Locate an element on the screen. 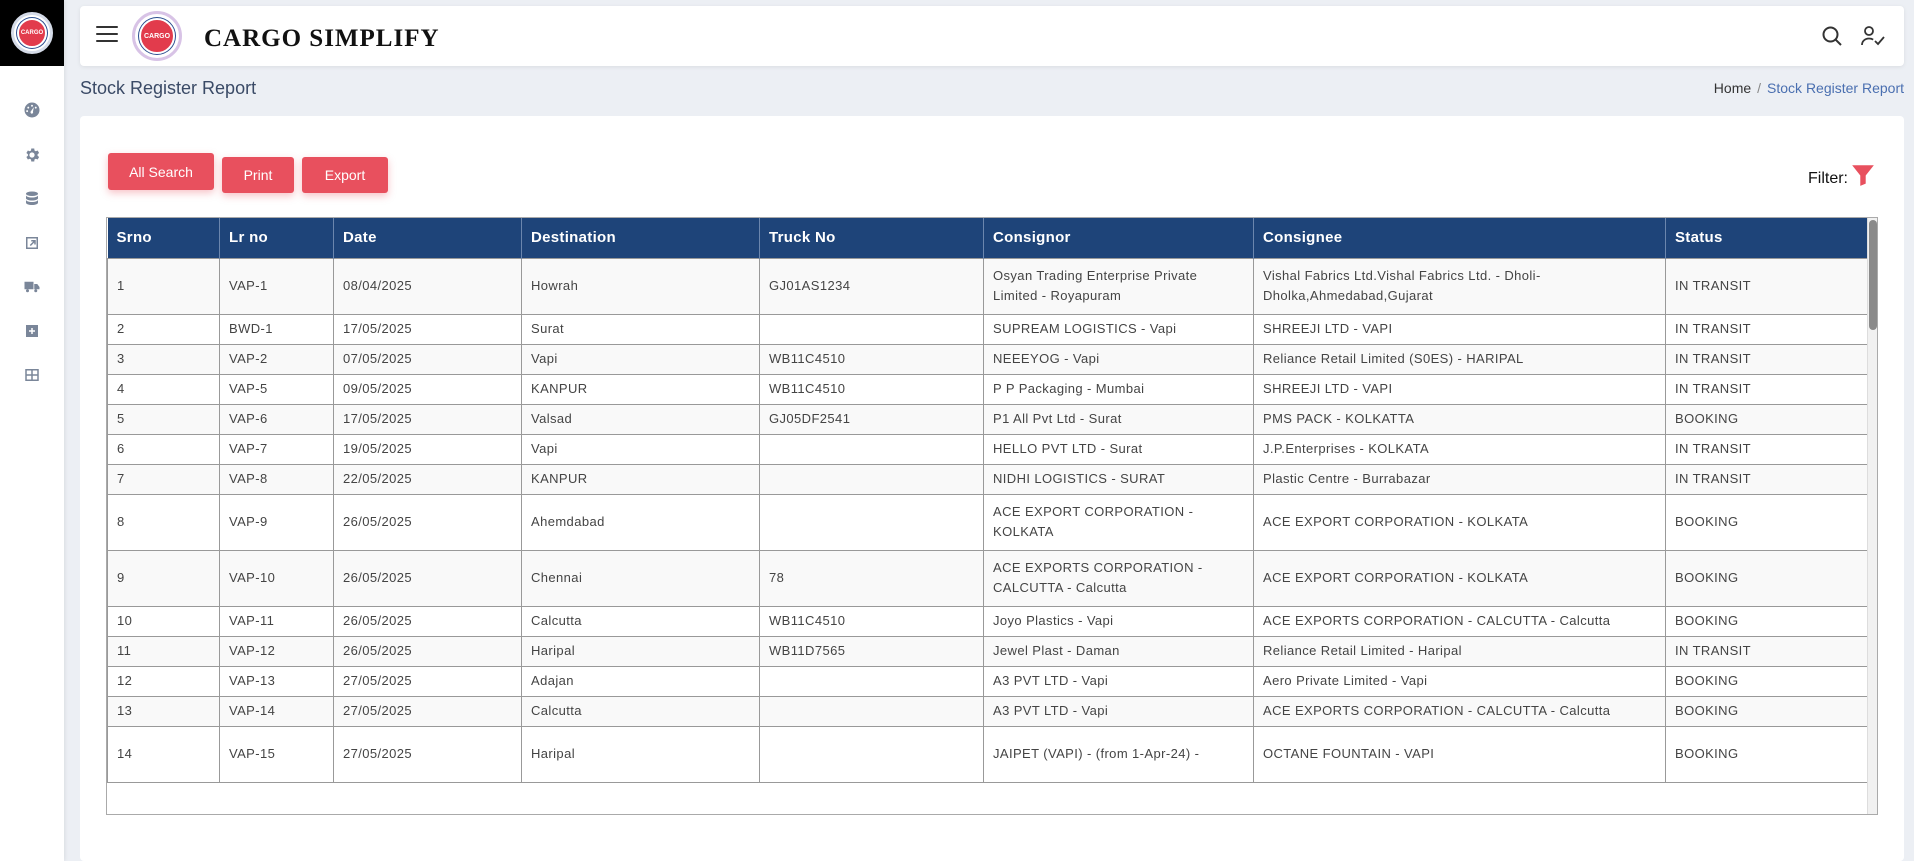 This screenshot has height=861, width=1914. table-cell: VAP-10 is located at coordinates (276, 578).